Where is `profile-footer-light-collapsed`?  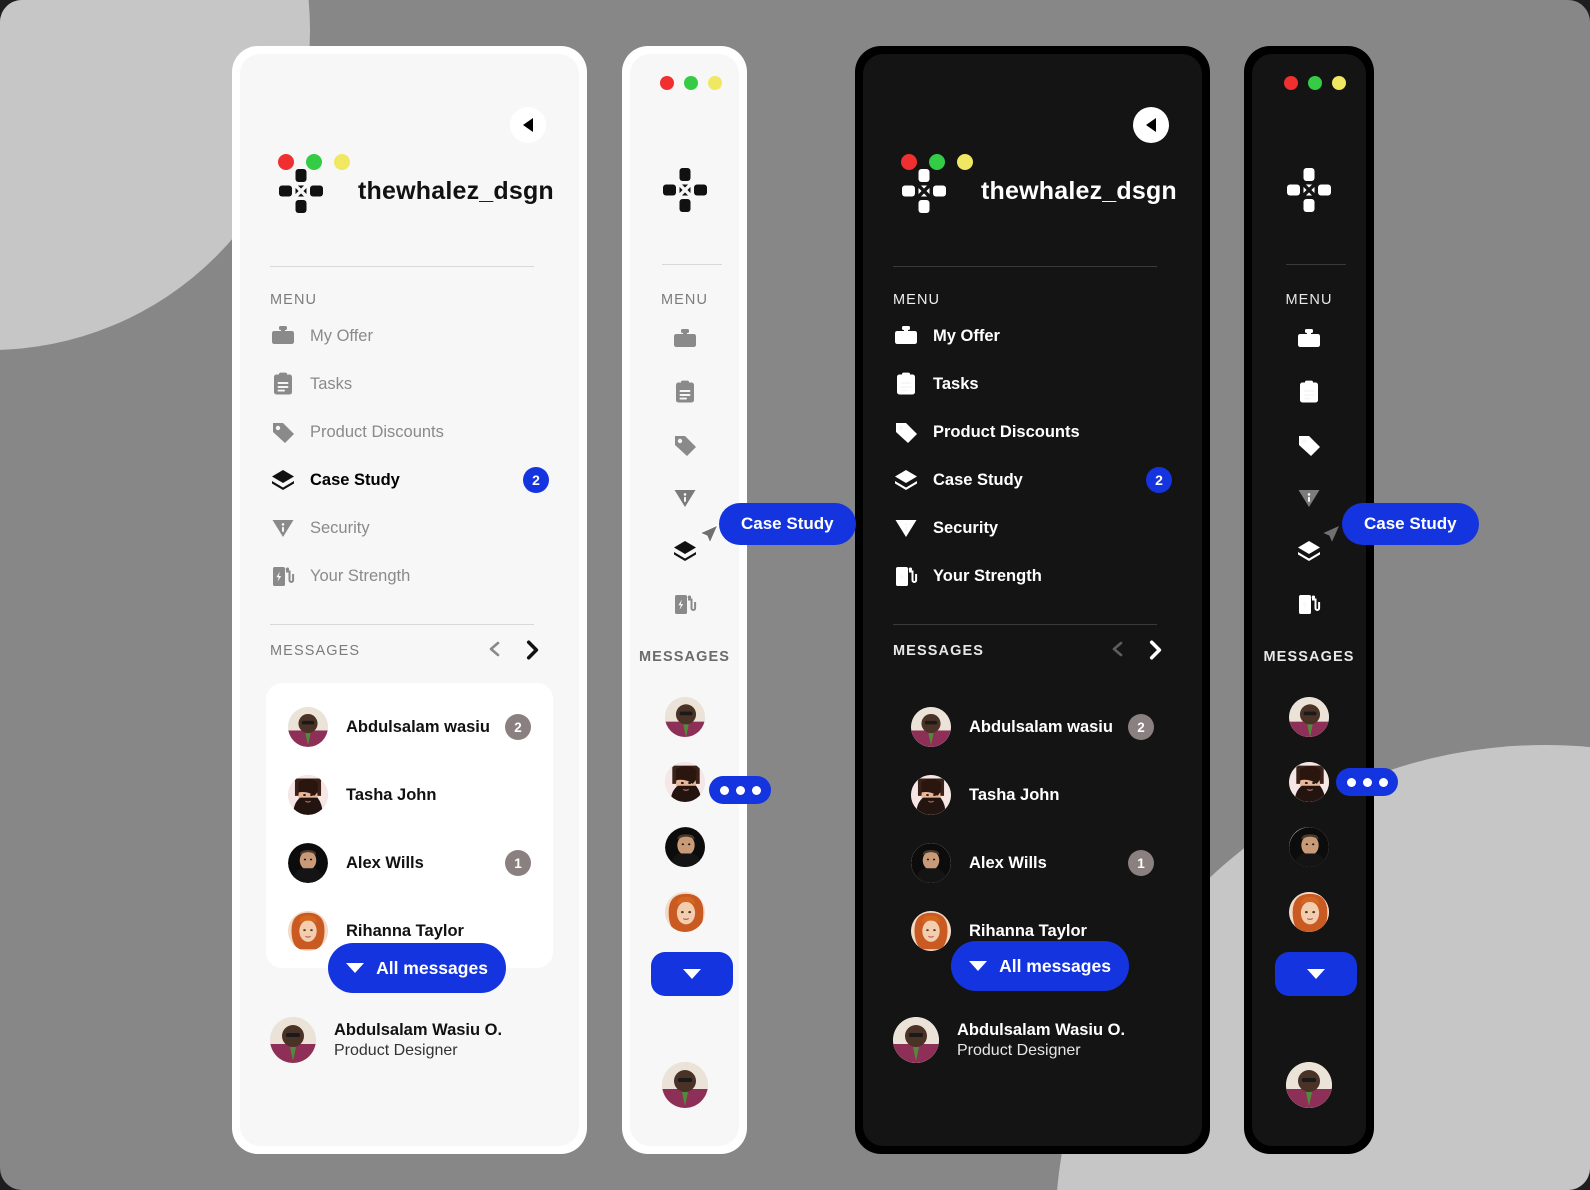
profile-footer-light-collapsed is located at coordinates (684, 1085).